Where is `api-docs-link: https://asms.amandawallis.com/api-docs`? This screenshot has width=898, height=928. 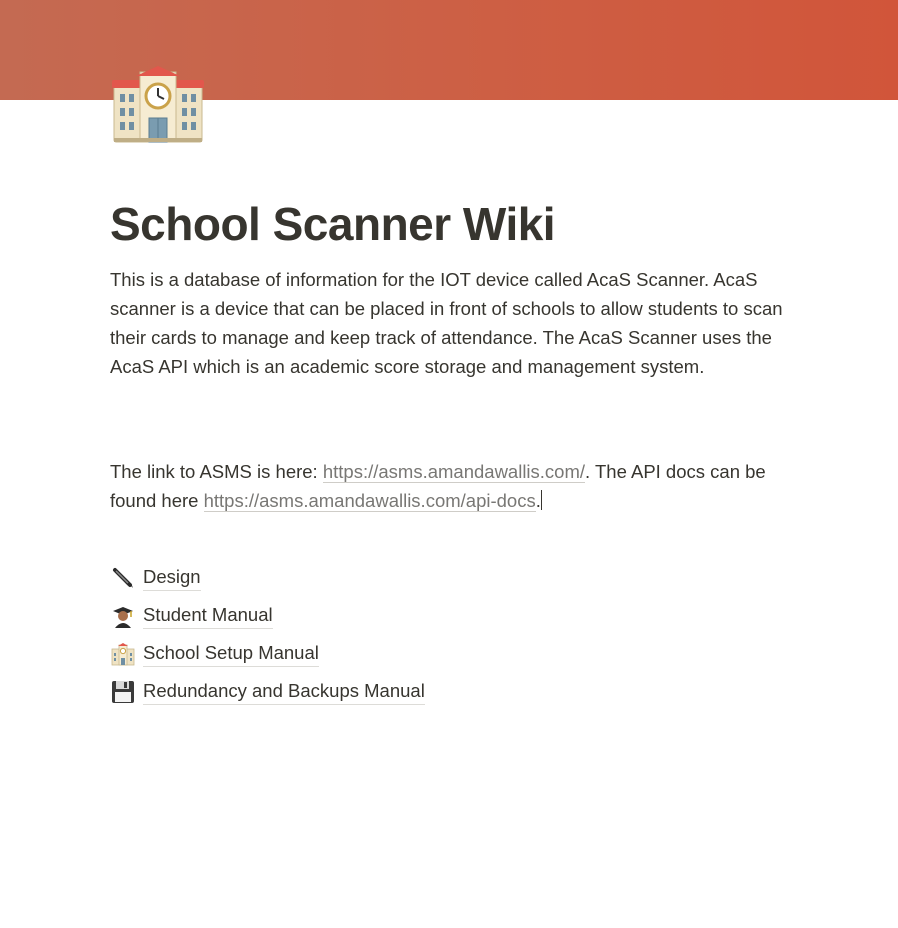 api-docs-link: https://asms.amandawallis.com/api-docs is located at coordinates (369, 501).